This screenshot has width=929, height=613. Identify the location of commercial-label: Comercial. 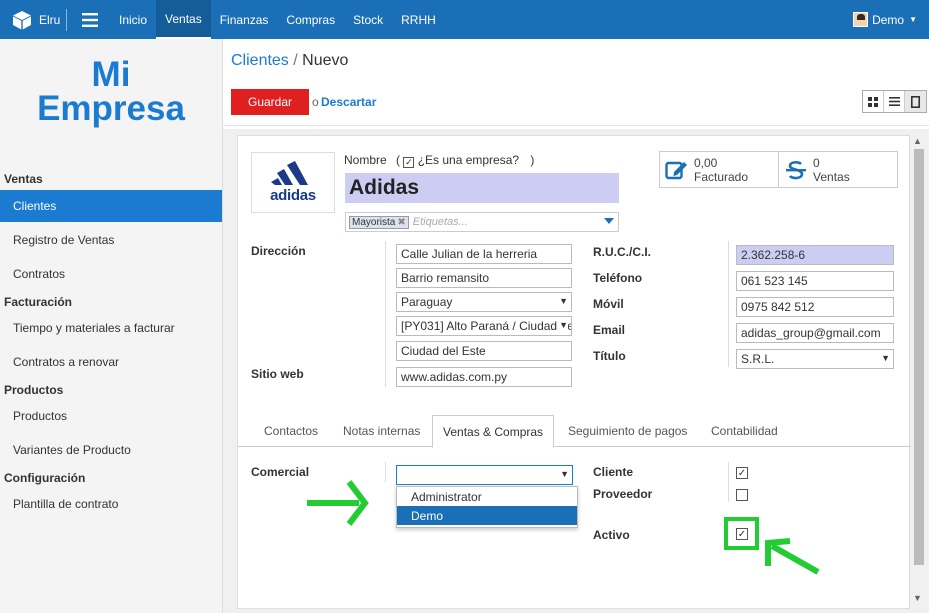
(280, 472).